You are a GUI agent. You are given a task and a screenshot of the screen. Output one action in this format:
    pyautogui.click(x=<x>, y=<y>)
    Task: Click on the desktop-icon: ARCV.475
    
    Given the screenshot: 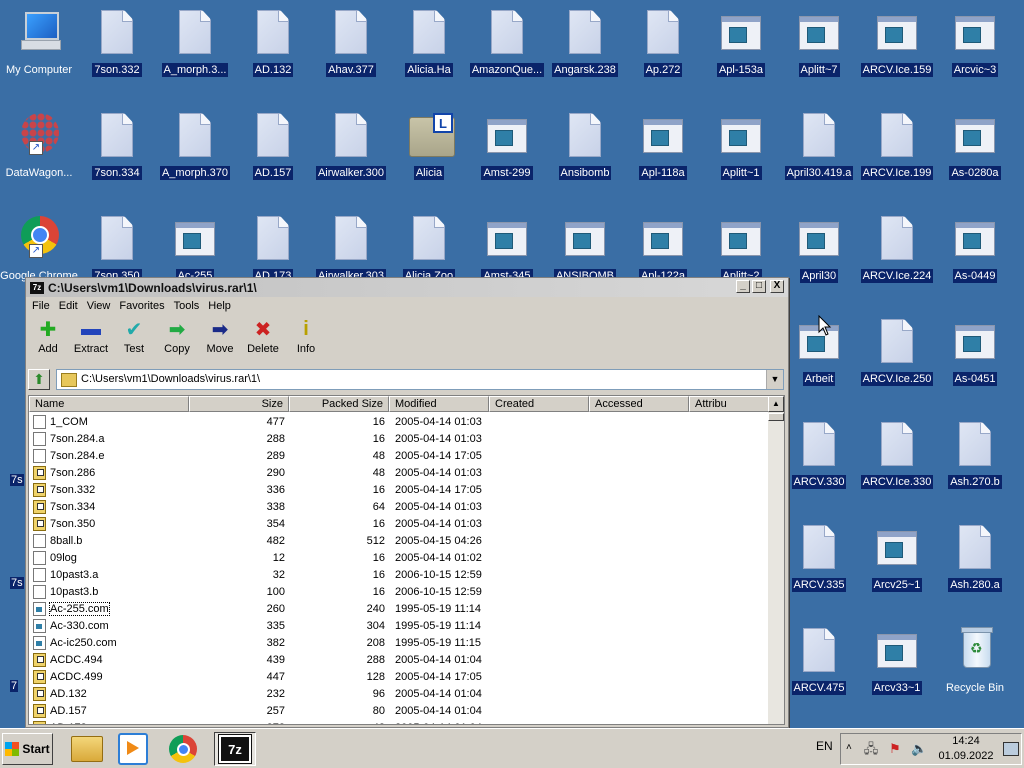 What is the action you would take?
    pyautogui.click(x=819, y=664)
    